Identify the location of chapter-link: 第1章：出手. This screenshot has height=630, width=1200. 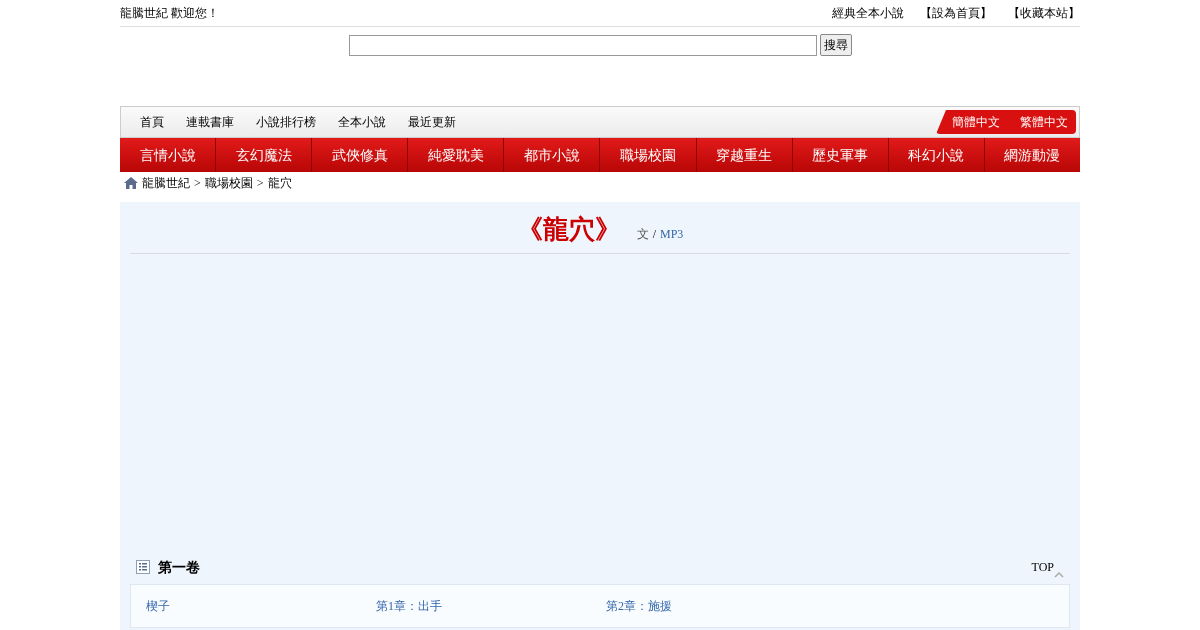
(491, 606).